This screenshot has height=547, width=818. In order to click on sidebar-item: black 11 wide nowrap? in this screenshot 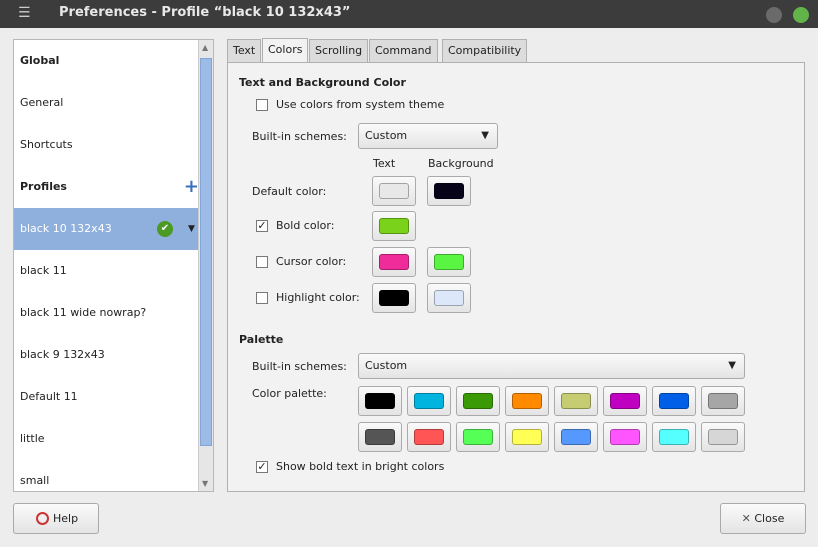, I will do `click(106, 313)`.